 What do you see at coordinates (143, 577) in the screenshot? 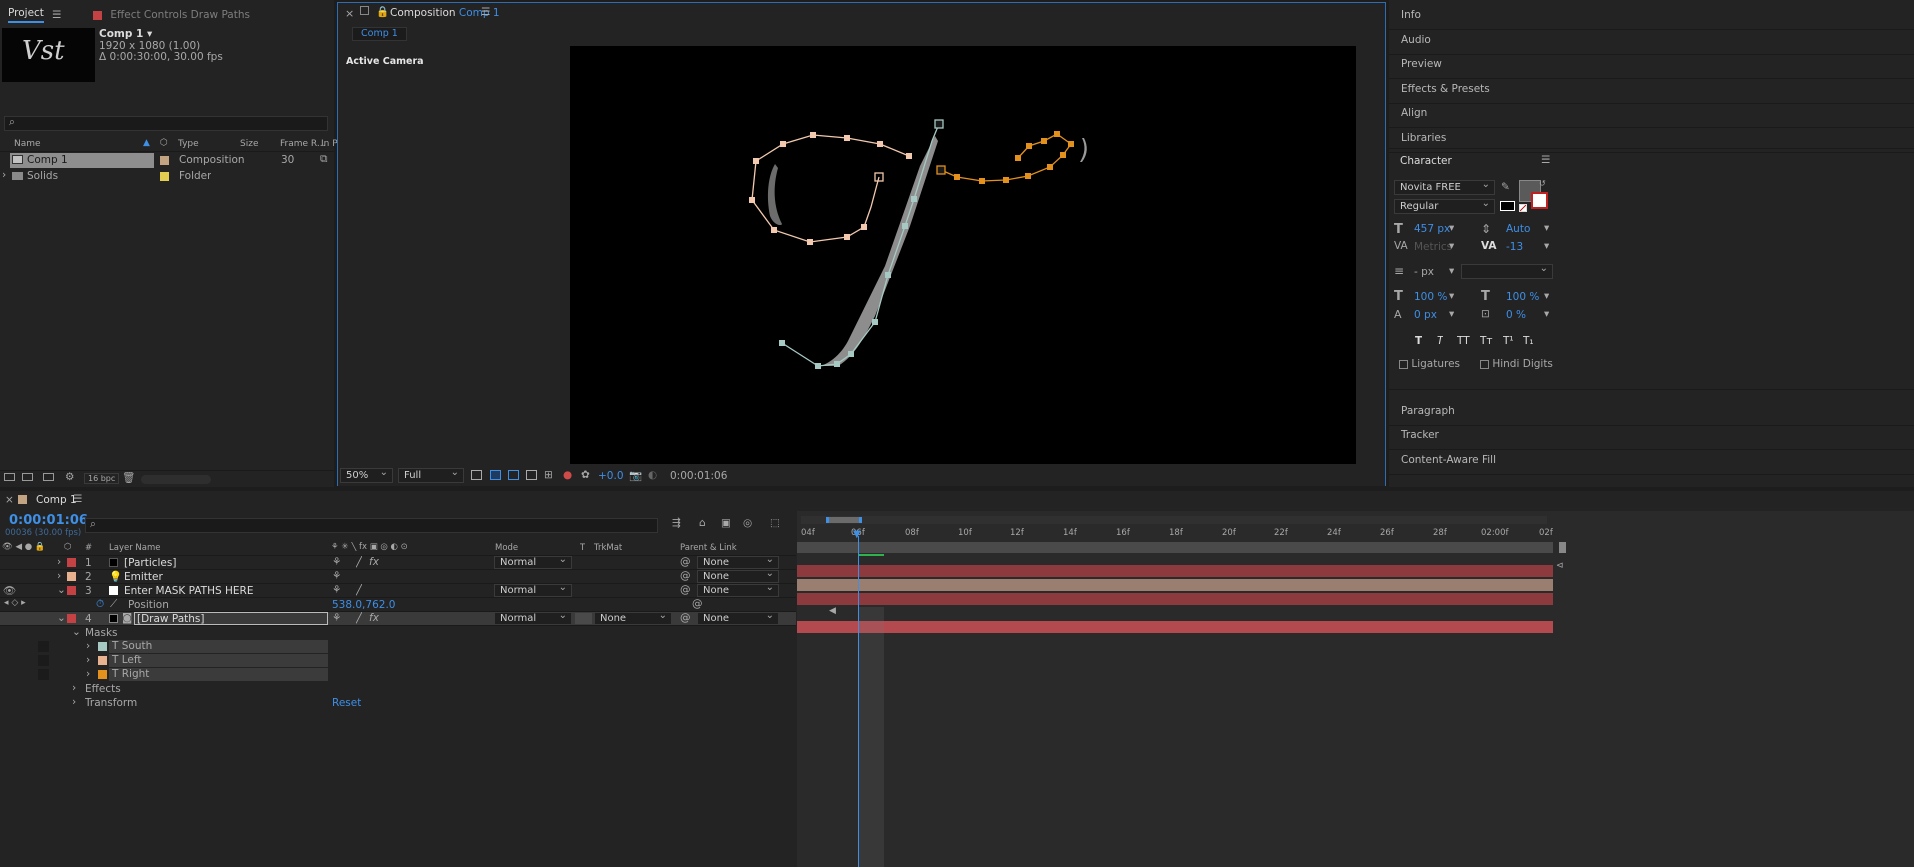
I see `layer-name: Emitter` at bounding box center [143, 577].